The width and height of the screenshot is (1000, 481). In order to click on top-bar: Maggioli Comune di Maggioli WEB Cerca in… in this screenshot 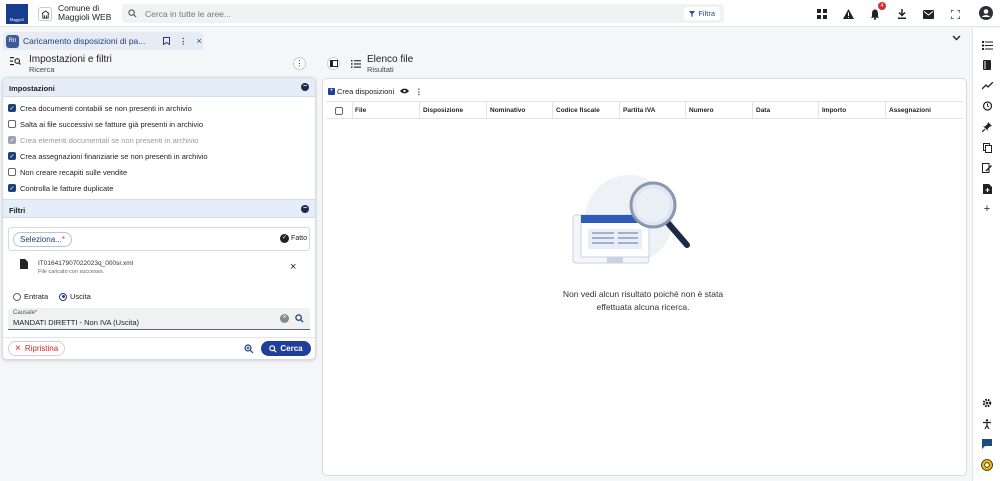, I will do `click(500, 13)`.